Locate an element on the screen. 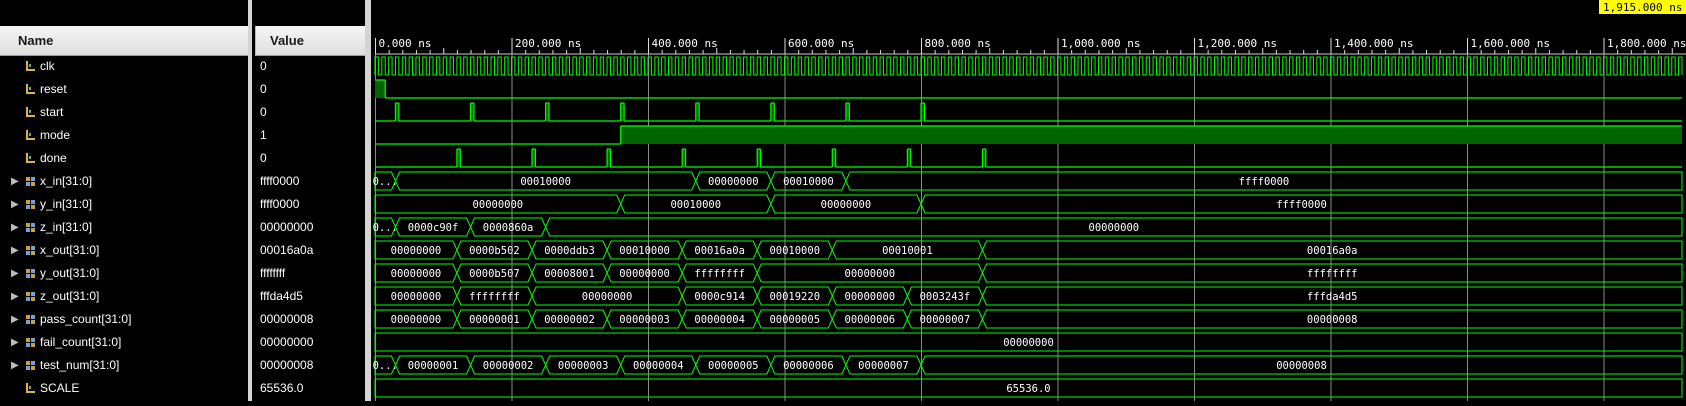  signal-row: ▶ pass_count[31:0] is located at coordinates (124, 319).